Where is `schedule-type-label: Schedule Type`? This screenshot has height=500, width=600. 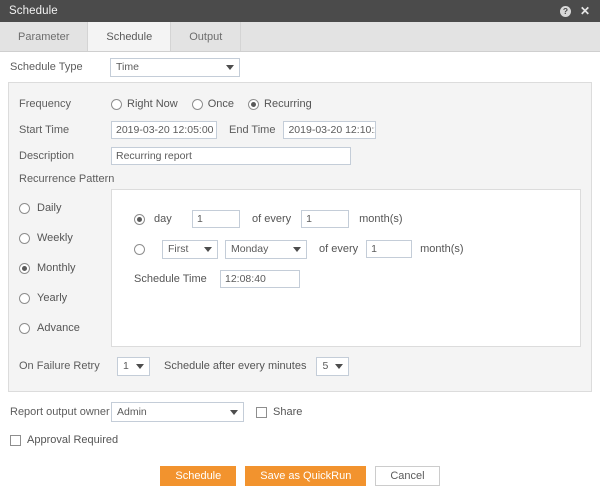
schedule-type-label: Schedule Type is located at coordinates (46, 67).